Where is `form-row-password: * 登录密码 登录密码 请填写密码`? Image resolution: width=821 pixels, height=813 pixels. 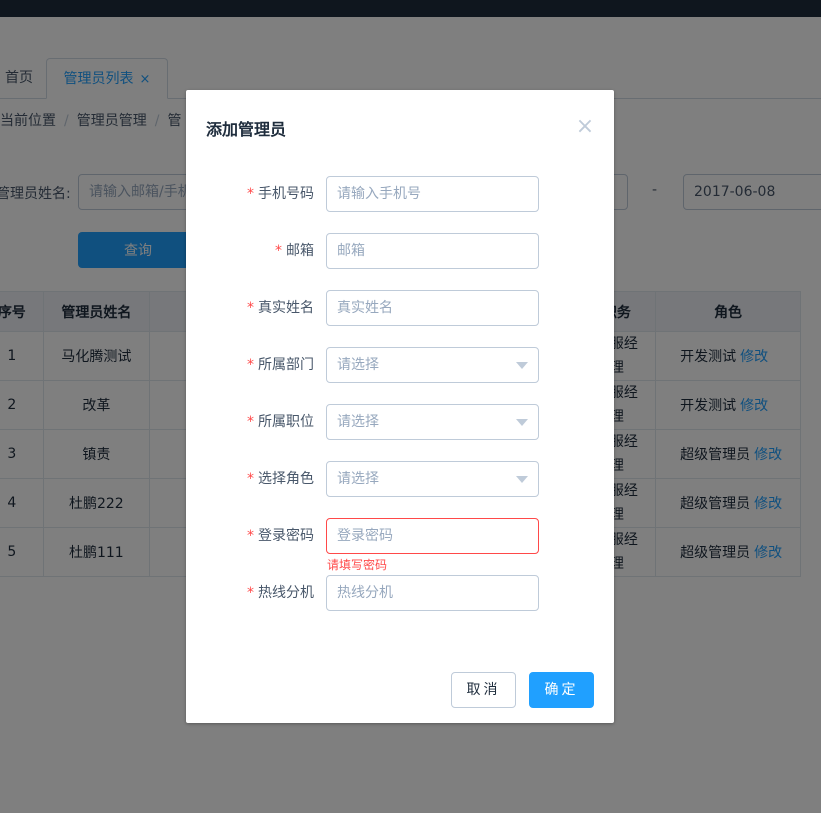
form-row-password: * 登录密码 登录密码 请填写密码 is located at coordinates (400, 545).